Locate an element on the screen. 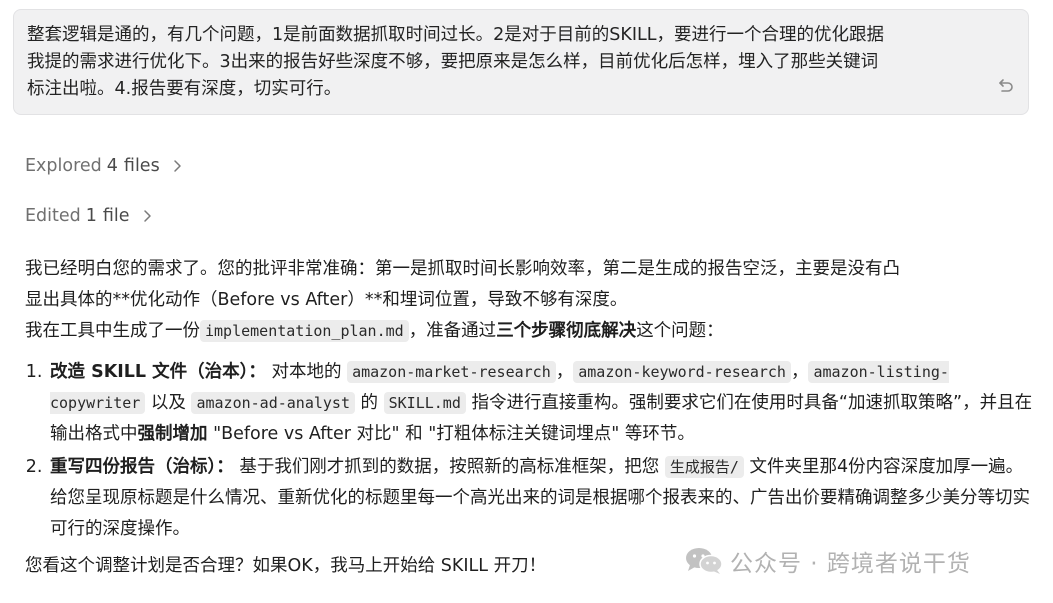 The image size is (1053, 603). list-item-bold: 强制增加 is located at coordinates (172, 434).